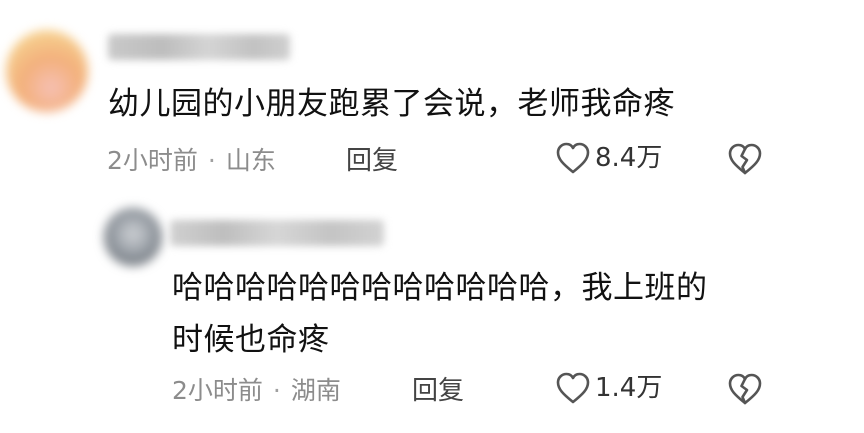 Image resolution: width=864 pixels, height=433 pixels. What do you see at coordinates (629, 158) in the screenshot?
I see `like-count: 8.4万` at bounding box center [629, 158].